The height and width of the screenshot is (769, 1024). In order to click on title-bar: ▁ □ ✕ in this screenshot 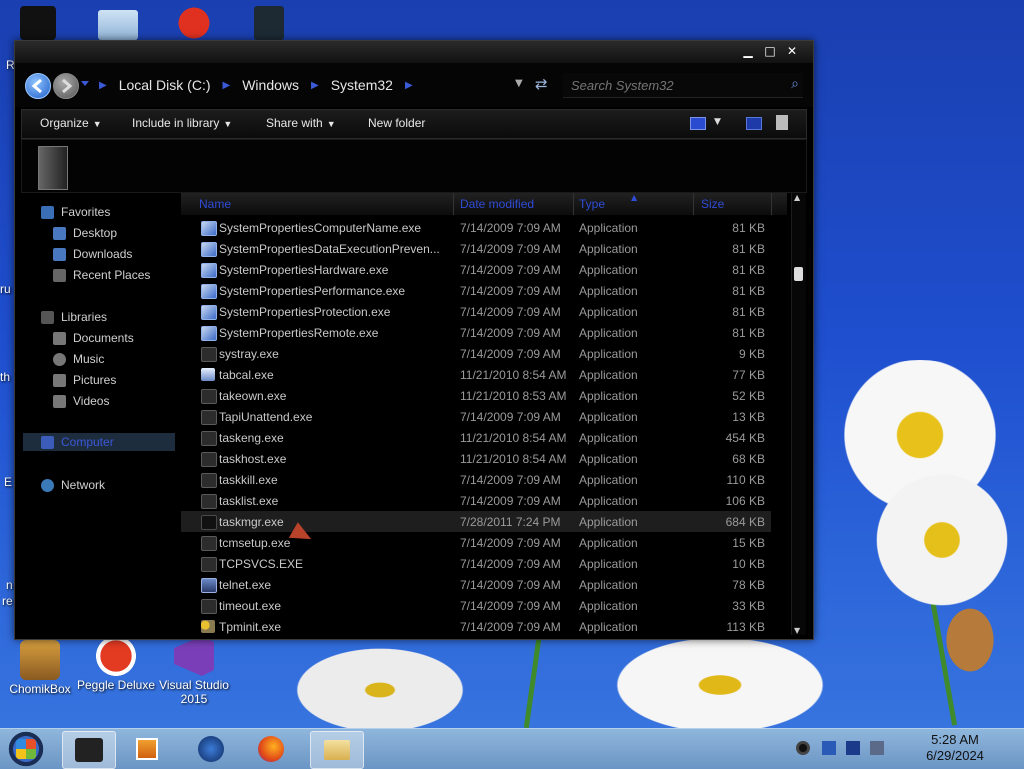, I will do `click(414, 52)`.